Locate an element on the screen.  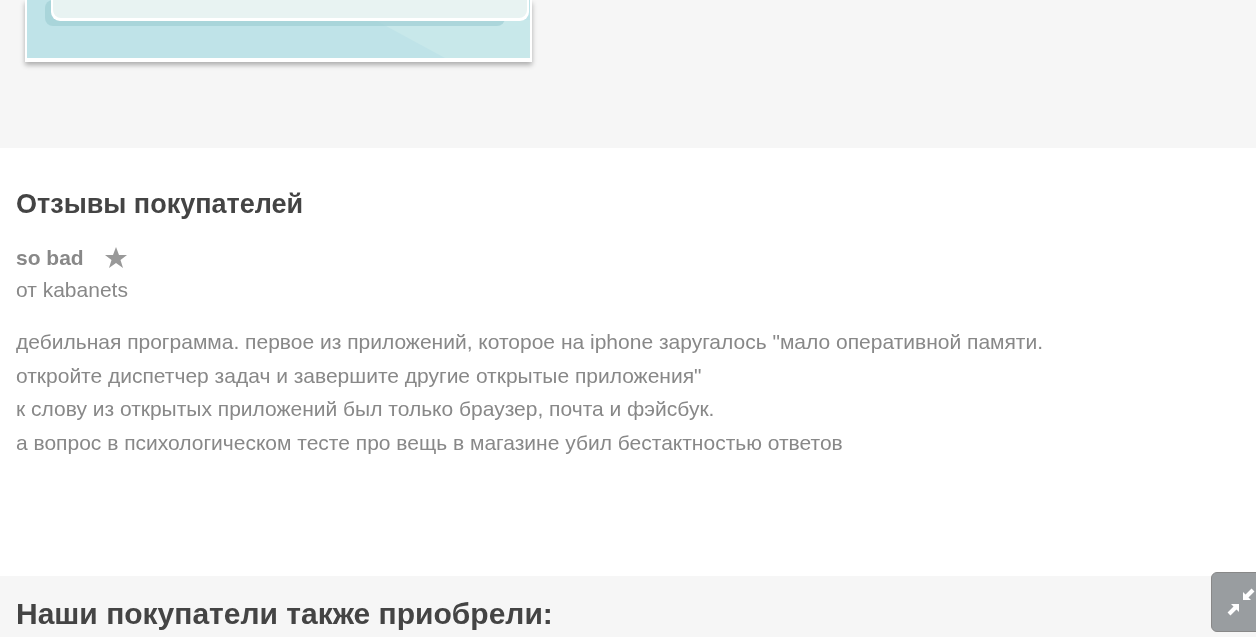
star-icon is located at coordinates (115, 258).